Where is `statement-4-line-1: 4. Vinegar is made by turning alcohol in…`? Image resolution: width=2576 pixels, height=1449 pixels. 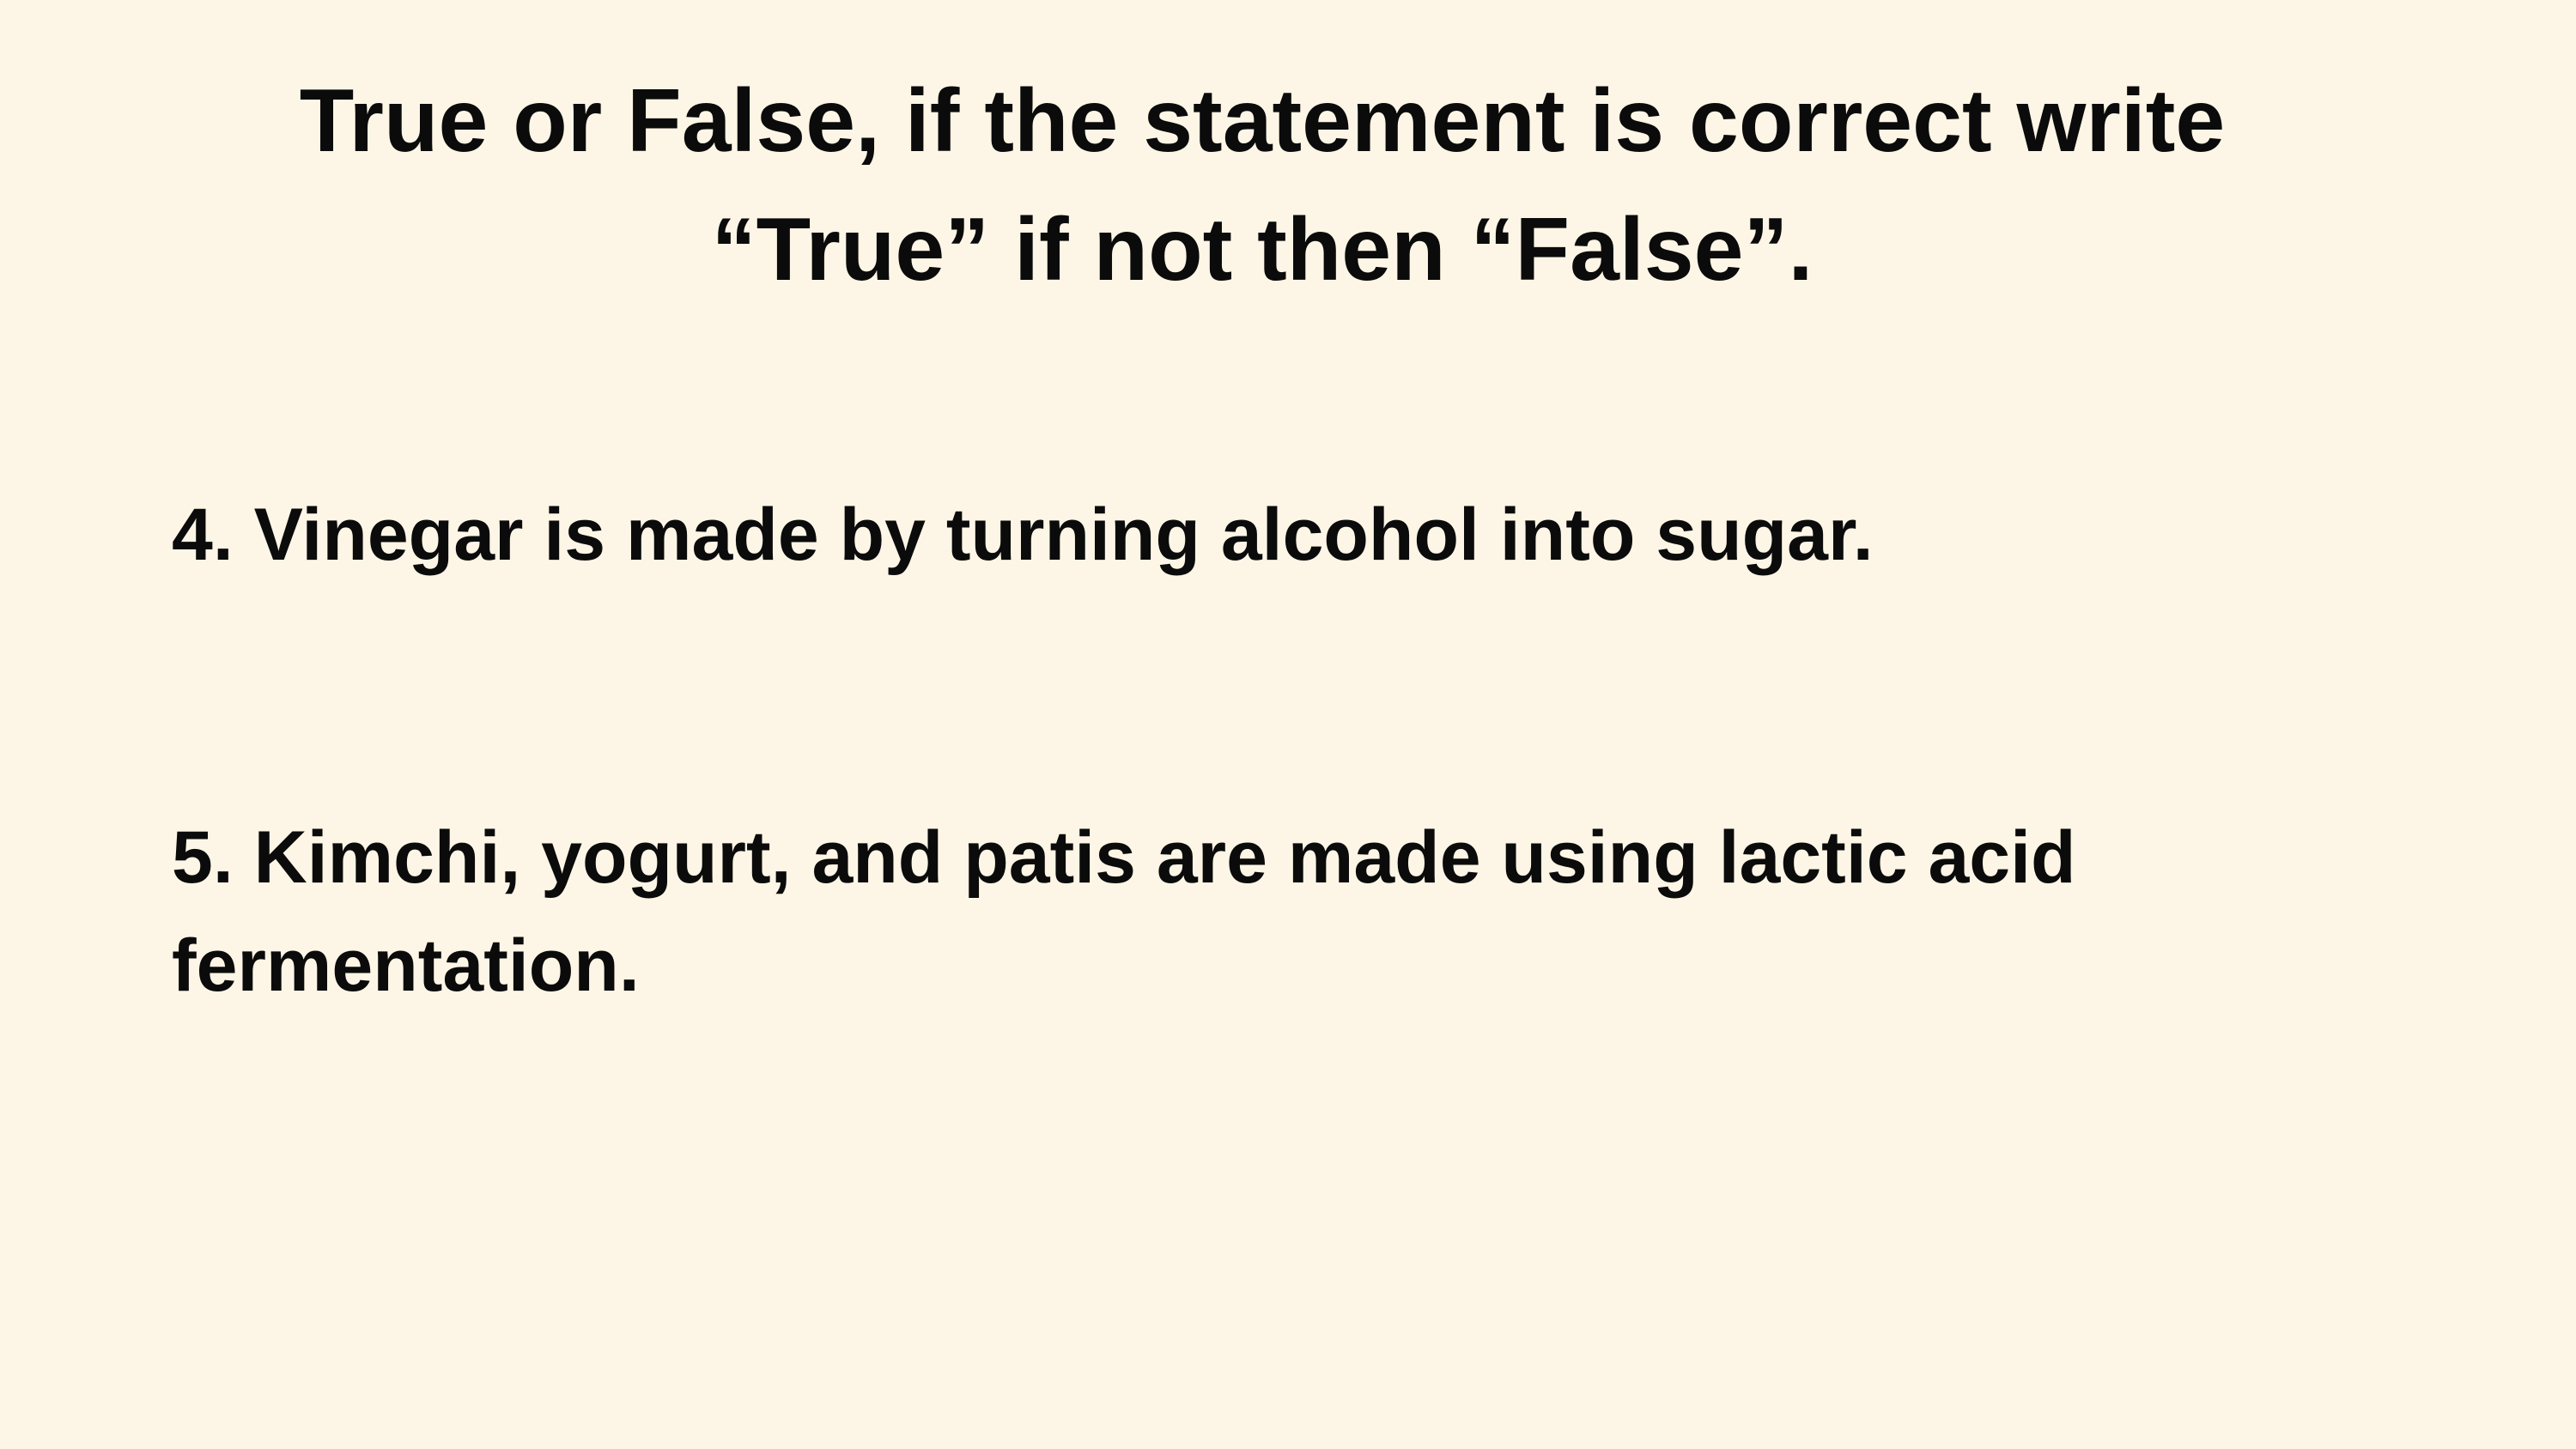 statement-4-line-1: 4. Vinegar is made by turning alcohol in… is located at coordinates (1023, 535).